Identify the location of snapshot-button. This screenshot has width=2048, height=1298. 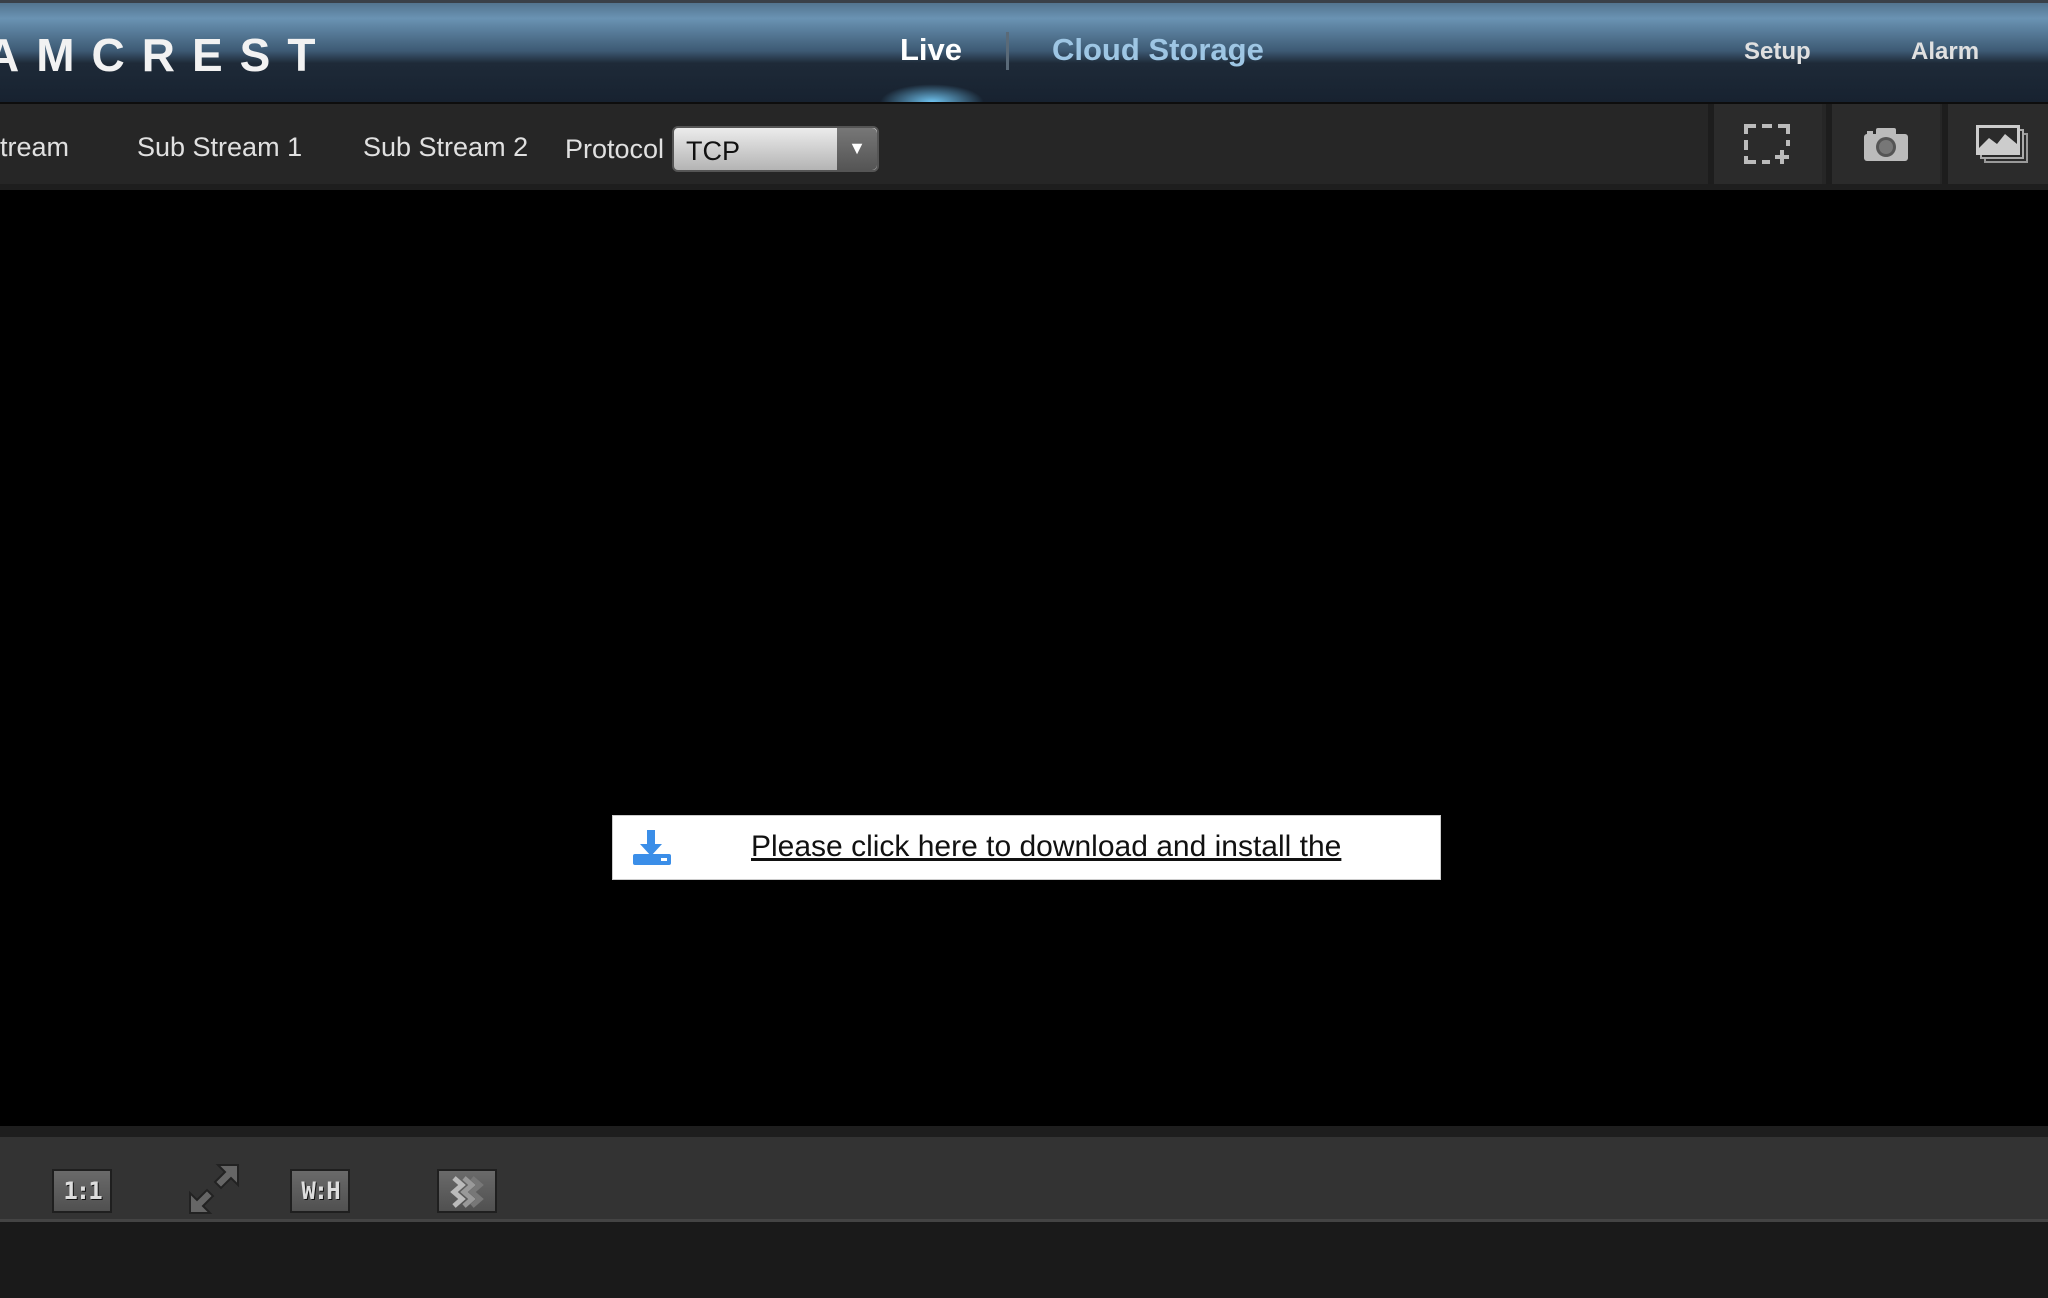
(1883, 144).